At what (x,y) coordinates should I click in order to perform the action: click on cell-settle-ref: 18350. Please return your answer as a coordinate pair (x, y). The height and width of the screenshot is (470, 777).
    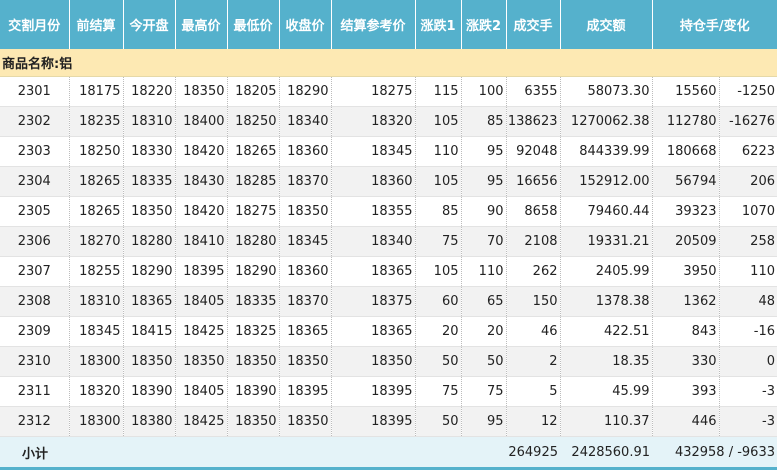
    Looking at the image, I should click on (373, 361).